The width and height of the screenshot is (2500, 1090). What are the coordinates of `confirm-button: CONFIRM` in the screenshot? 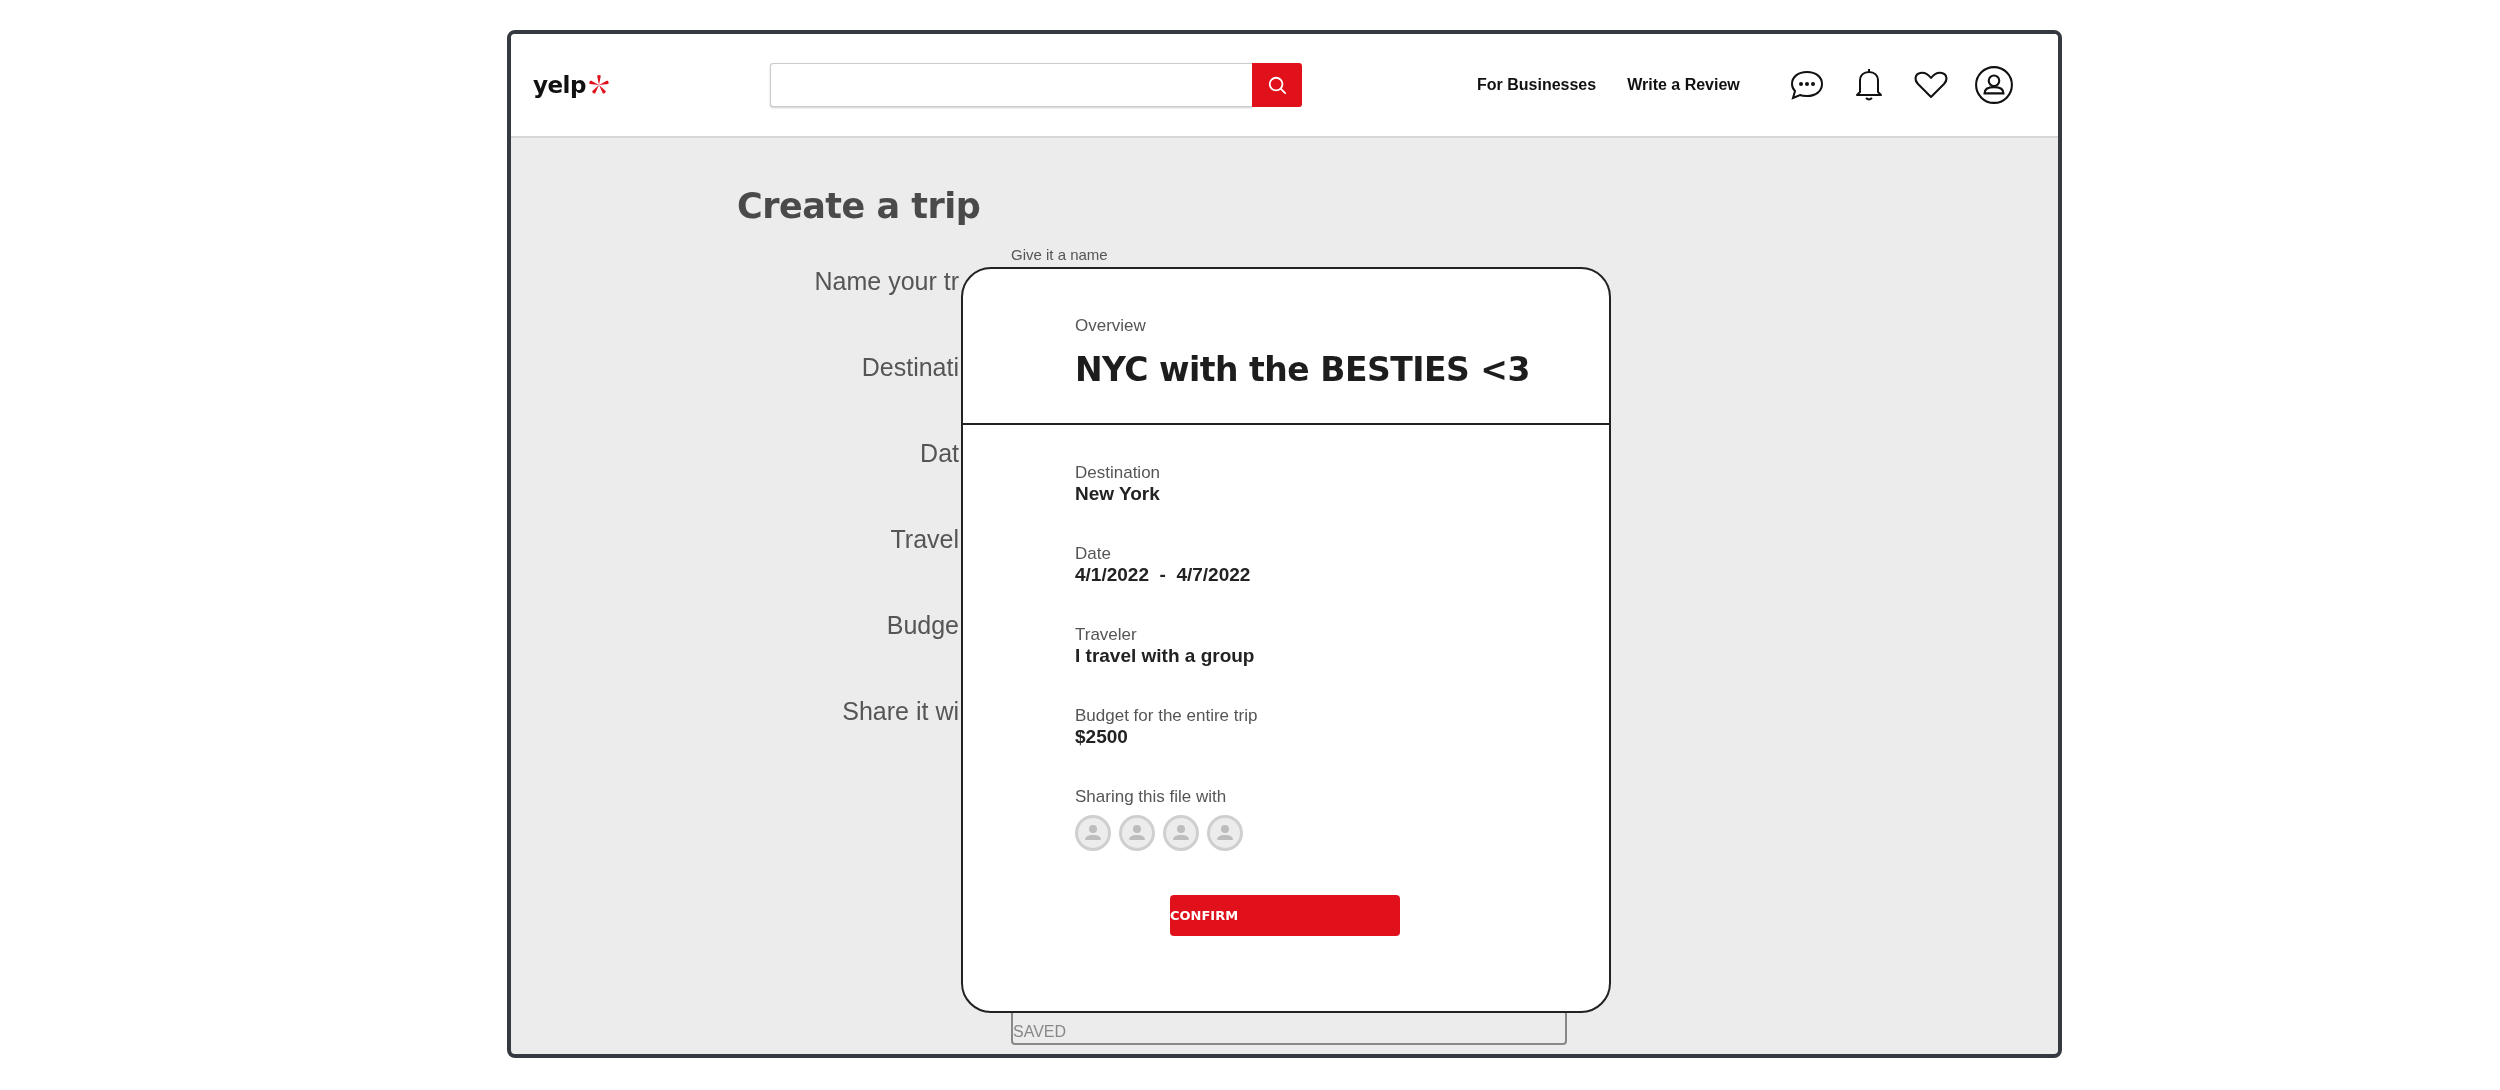 It's located at (1285, 915).